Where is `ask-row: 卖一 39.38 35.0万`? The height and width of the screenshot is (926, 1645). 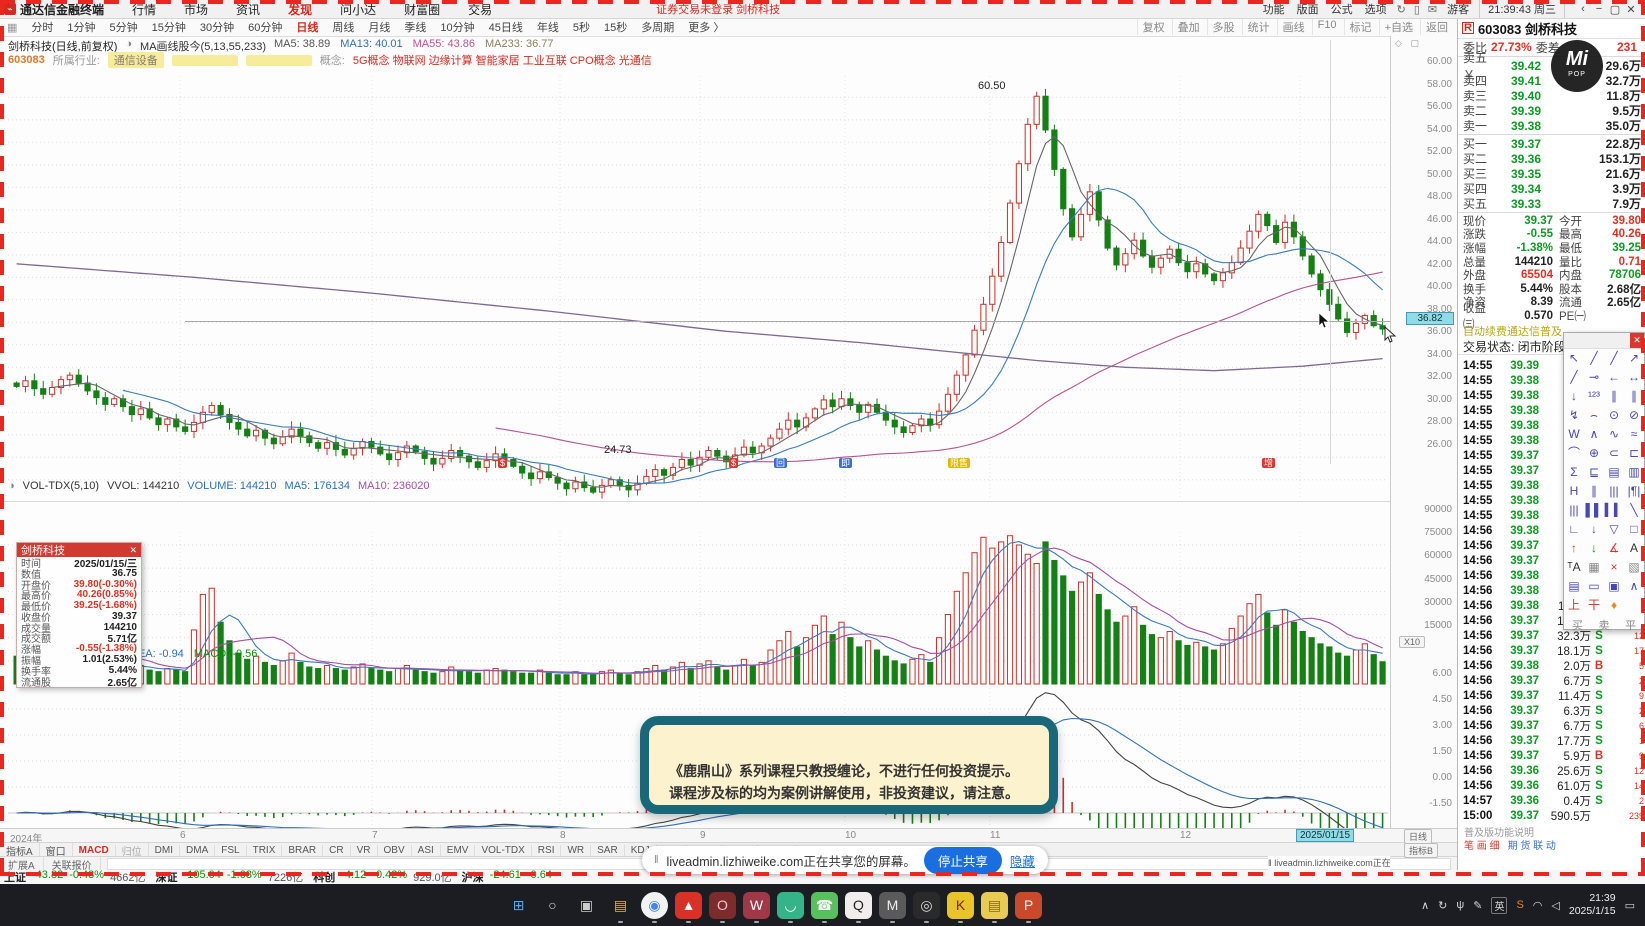 ask-row: 卖一 39.38 35.0万 is located at coordinates (1551, 126).